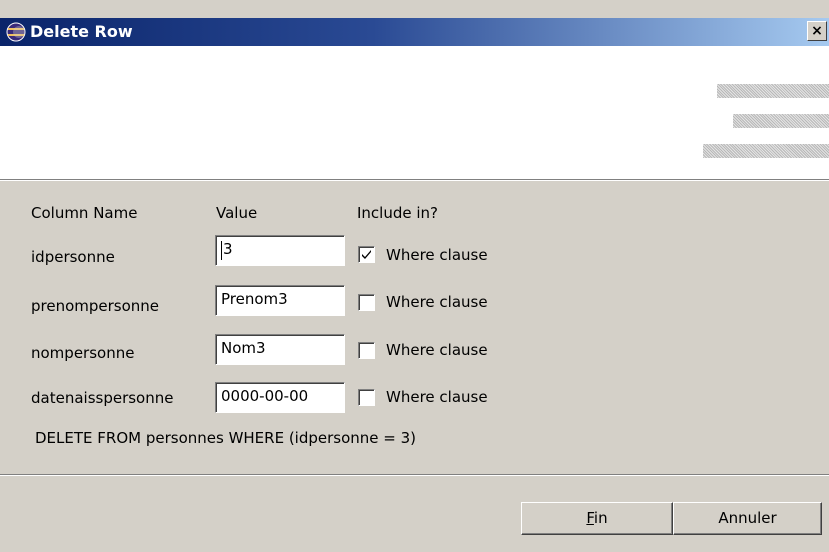  Describe the element at coordinates (95, 306) in the screenshot. I see `row-label-prenompersonne: prenompersonne` at that location.